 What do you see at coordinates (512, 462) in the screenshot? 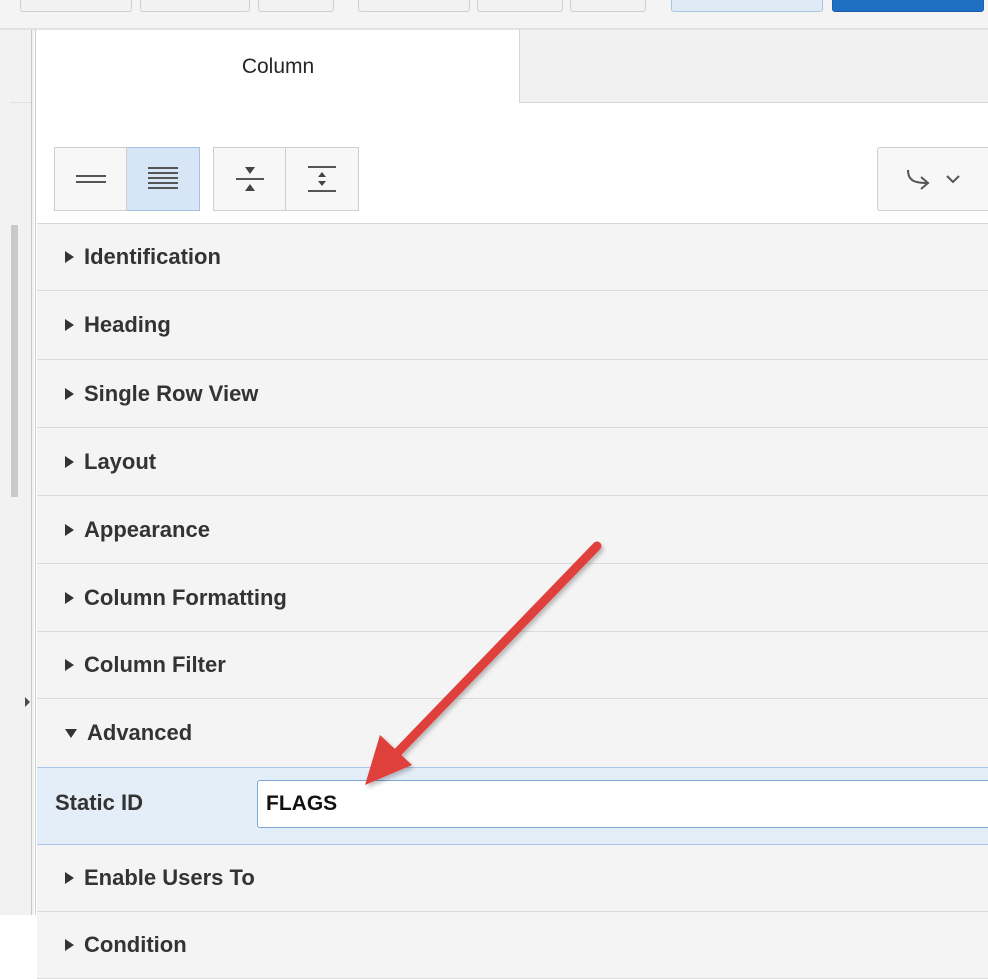
I see `section-layout: Layout` at bounding box center [512, 462].